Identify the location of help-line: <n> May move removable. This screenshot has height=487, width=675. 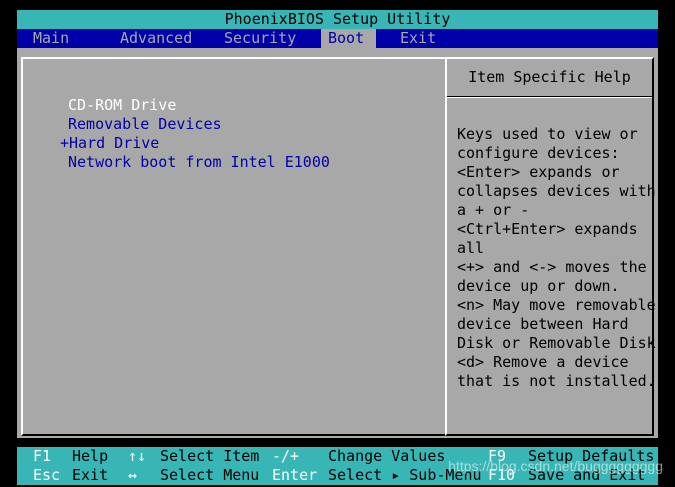
(556, 305).